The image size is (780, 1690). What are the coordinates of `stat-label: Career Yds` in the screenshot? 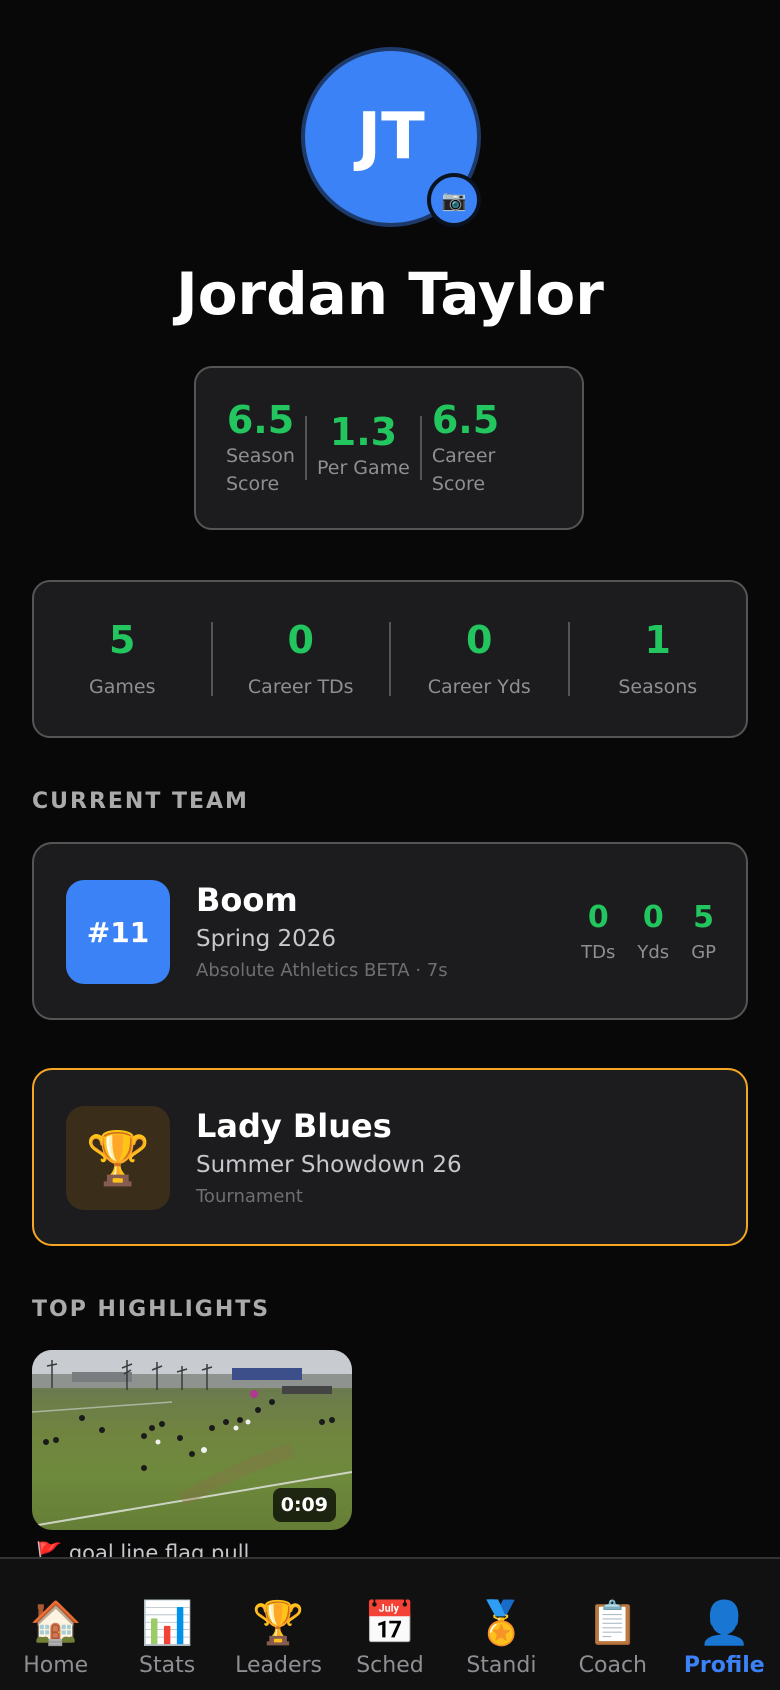 It's located at (479, 687).